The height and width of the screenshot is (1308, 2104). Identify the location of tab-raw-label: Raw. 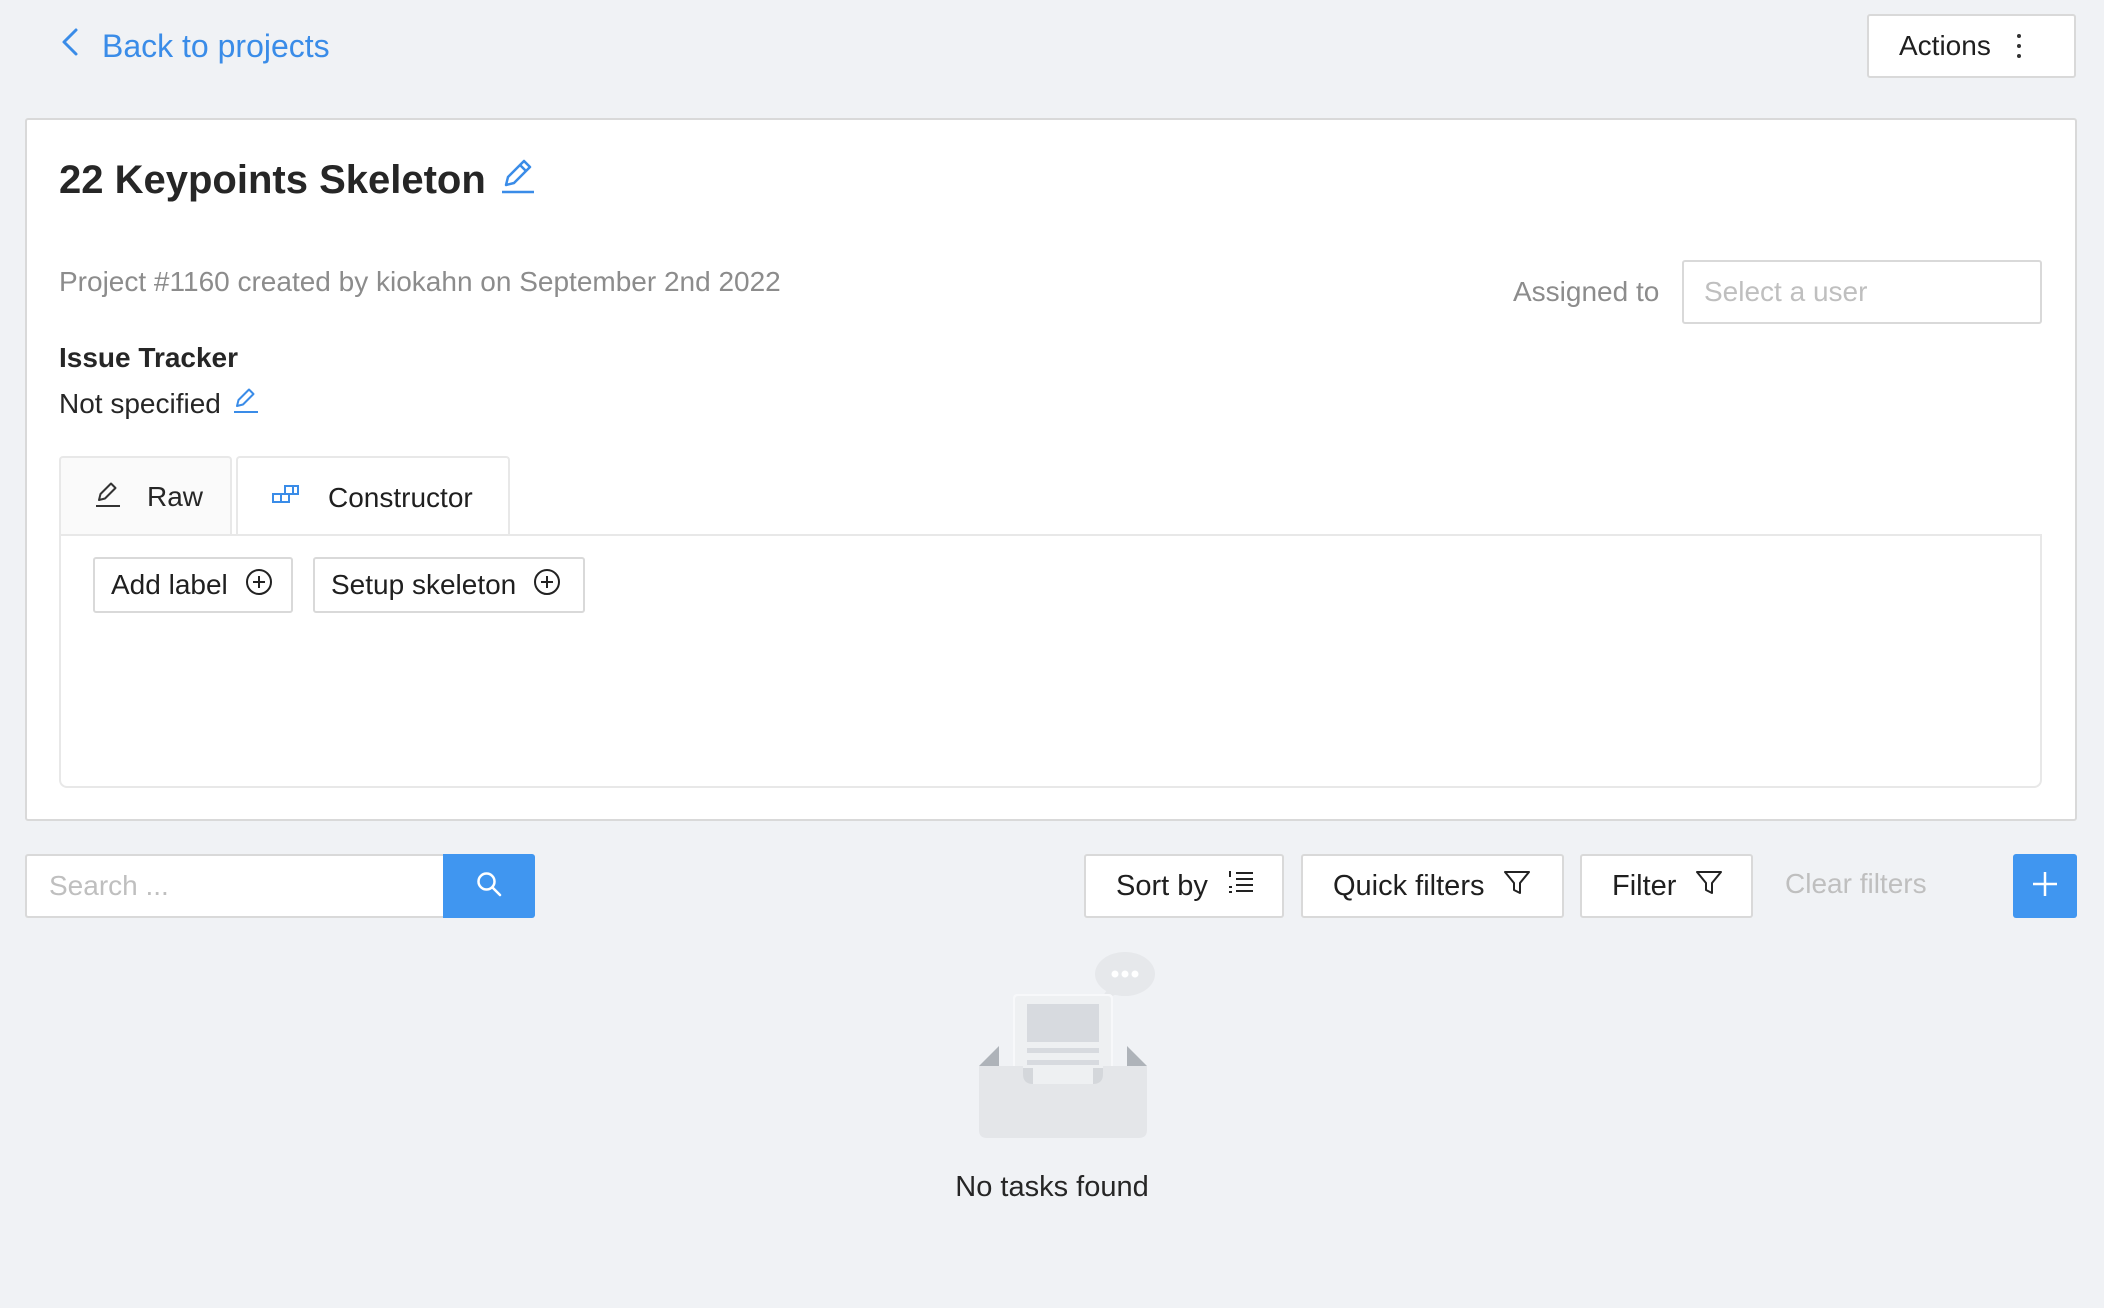
(175, 496).